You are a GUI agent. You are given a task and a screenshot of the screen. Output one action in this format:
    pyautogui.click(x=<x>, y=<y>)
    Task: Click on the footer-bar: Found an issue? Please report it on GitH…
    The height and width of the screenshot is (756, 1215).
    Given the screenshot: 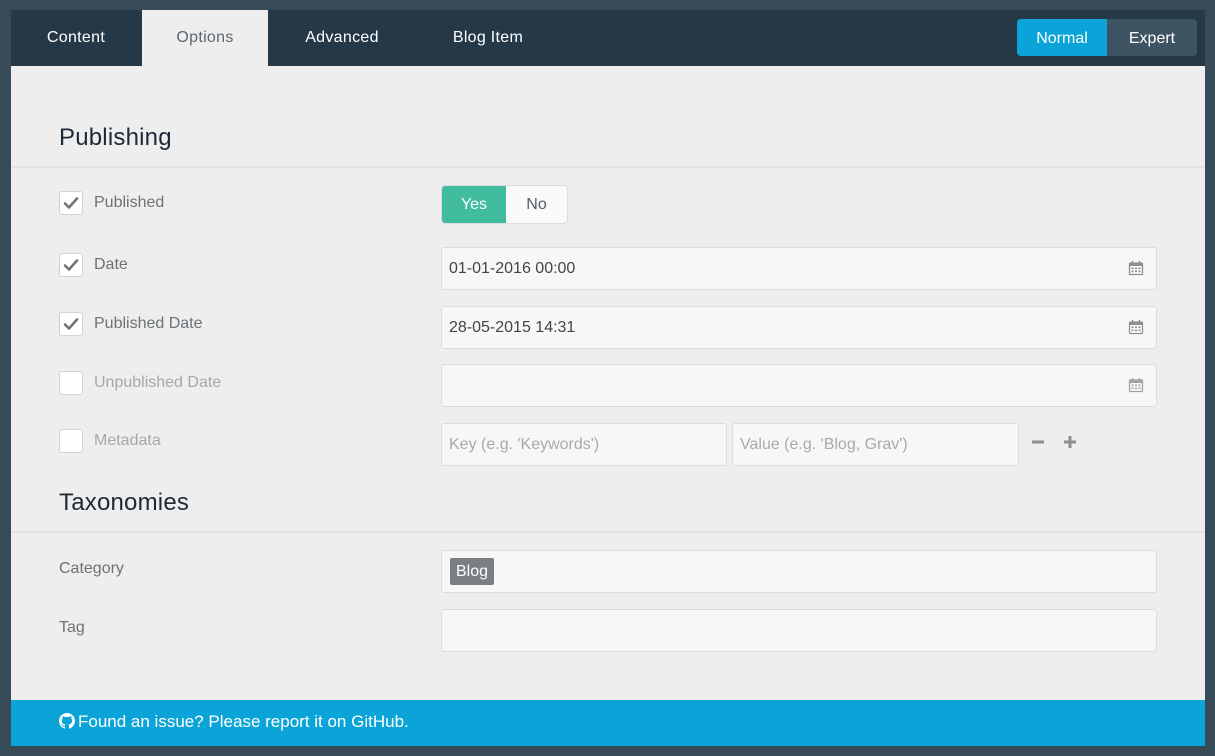 What is the action you would take?
    pyautogui.click(x=608, y=723)
    